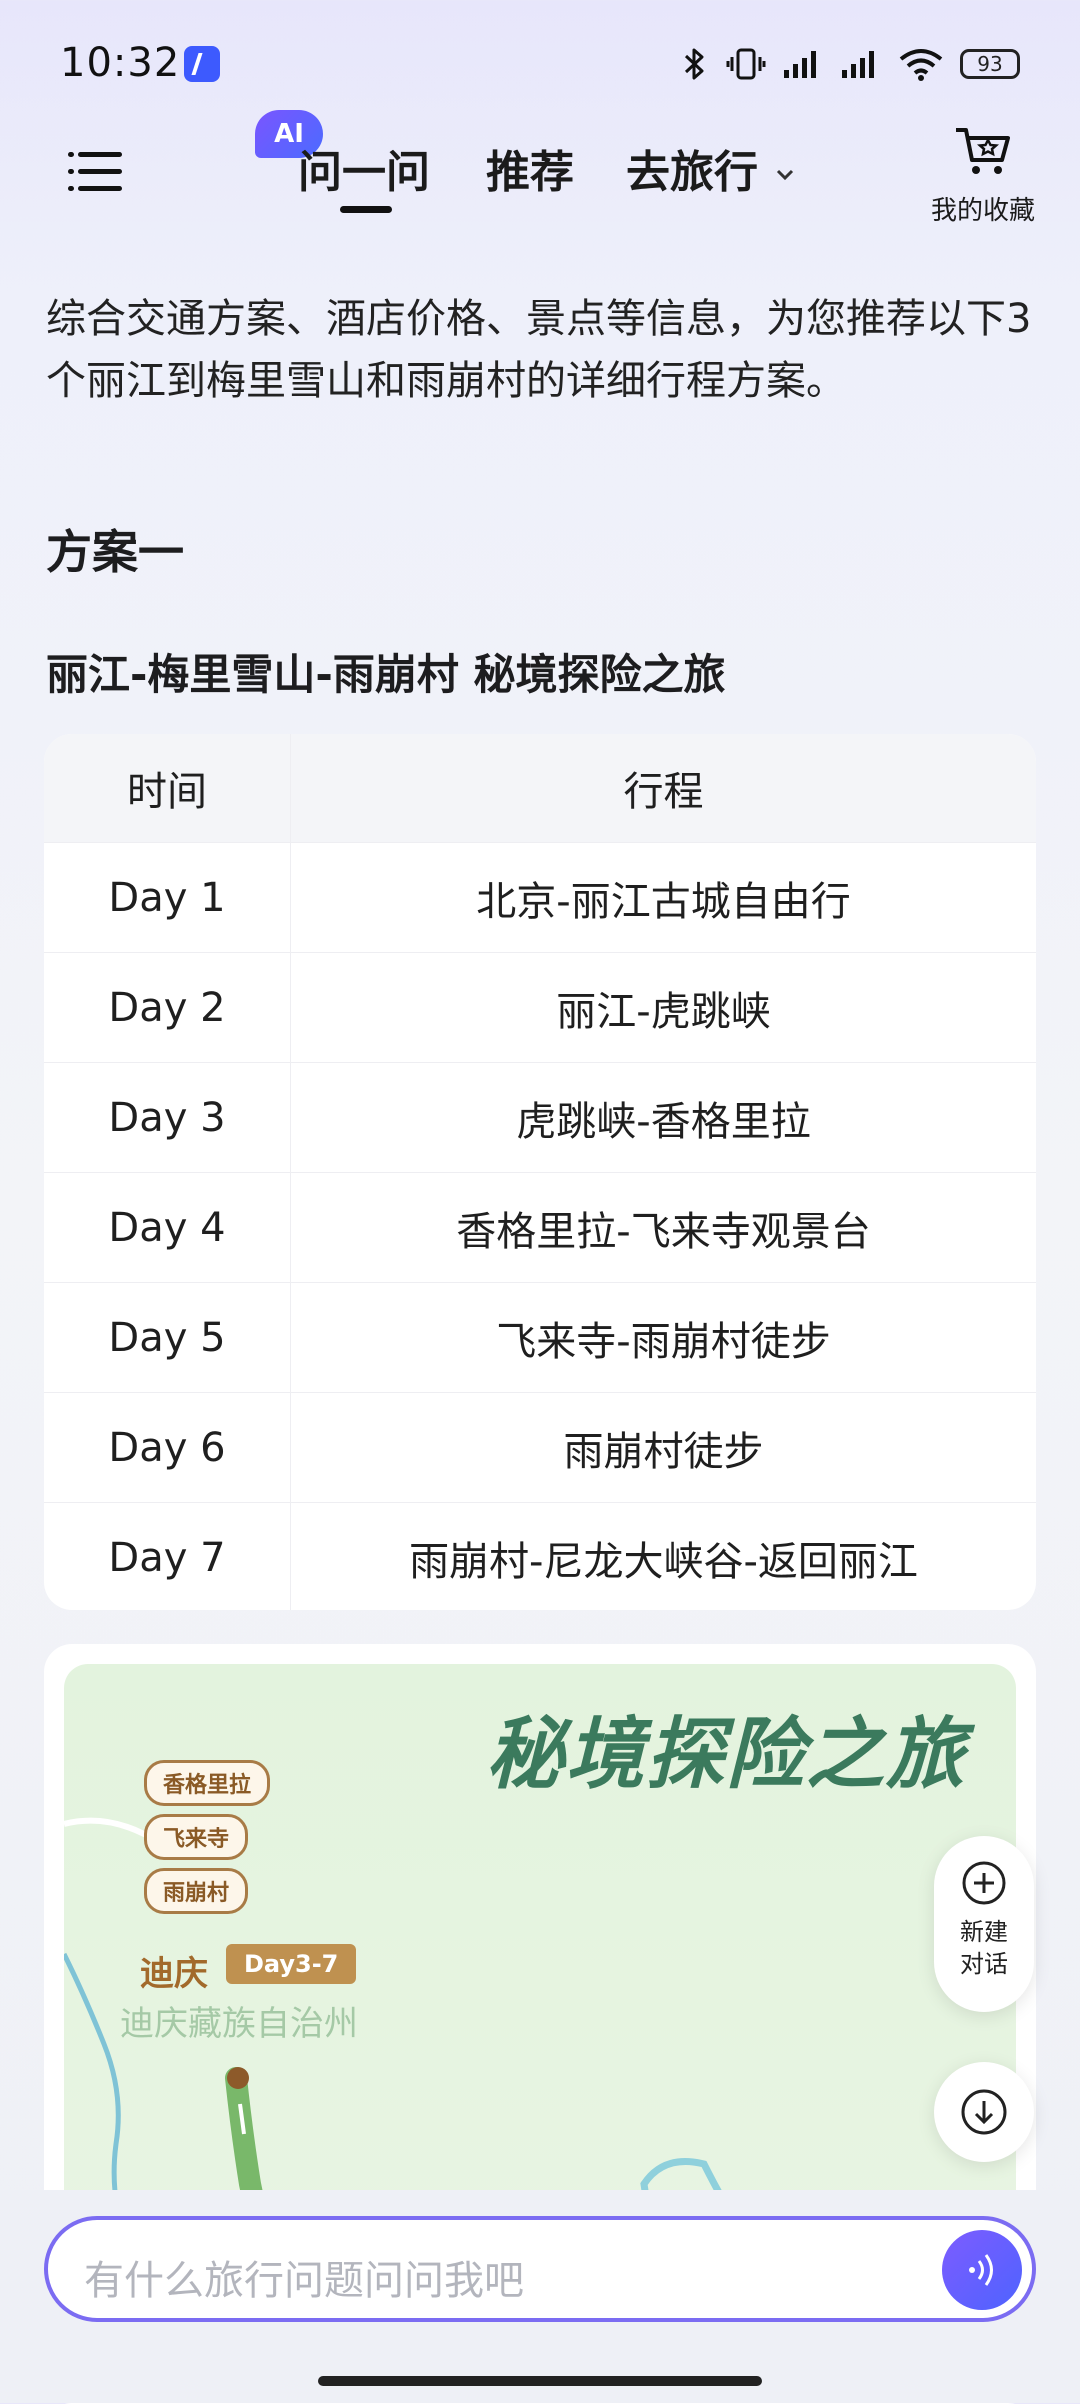 This screenshot has height=2404, width=1080. Describe the element at coordinates (120, 63) in the screenshot. I see `status-time: 10:32` at that location.